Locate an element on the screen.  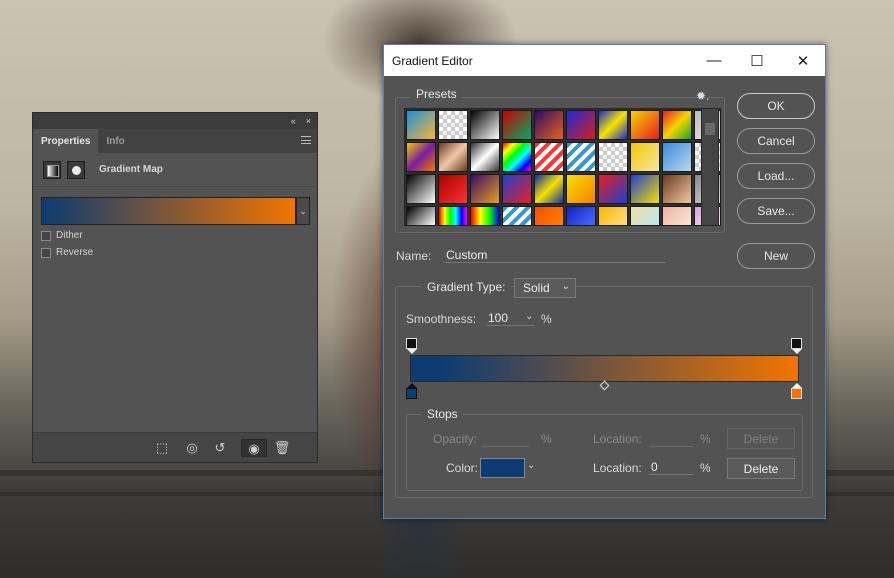
presets-settings-gear-icon: ✹. is located at coordinates (702, 96).